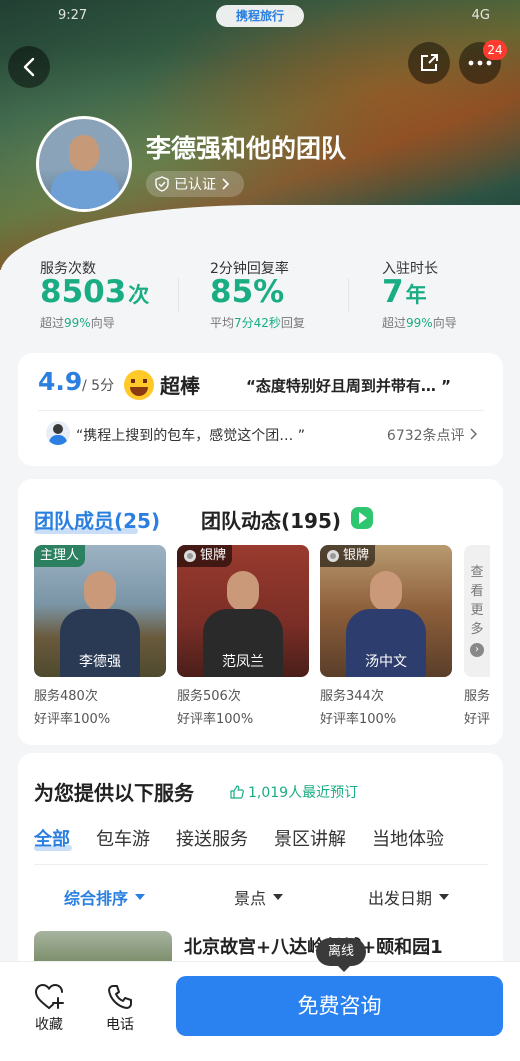 The height and width of the screenshot is (1061, 520). What do you see at coordinates (409, 897) in the screenshot?
I see `date-filter: 出发日期` at bounding box center [409, 897].